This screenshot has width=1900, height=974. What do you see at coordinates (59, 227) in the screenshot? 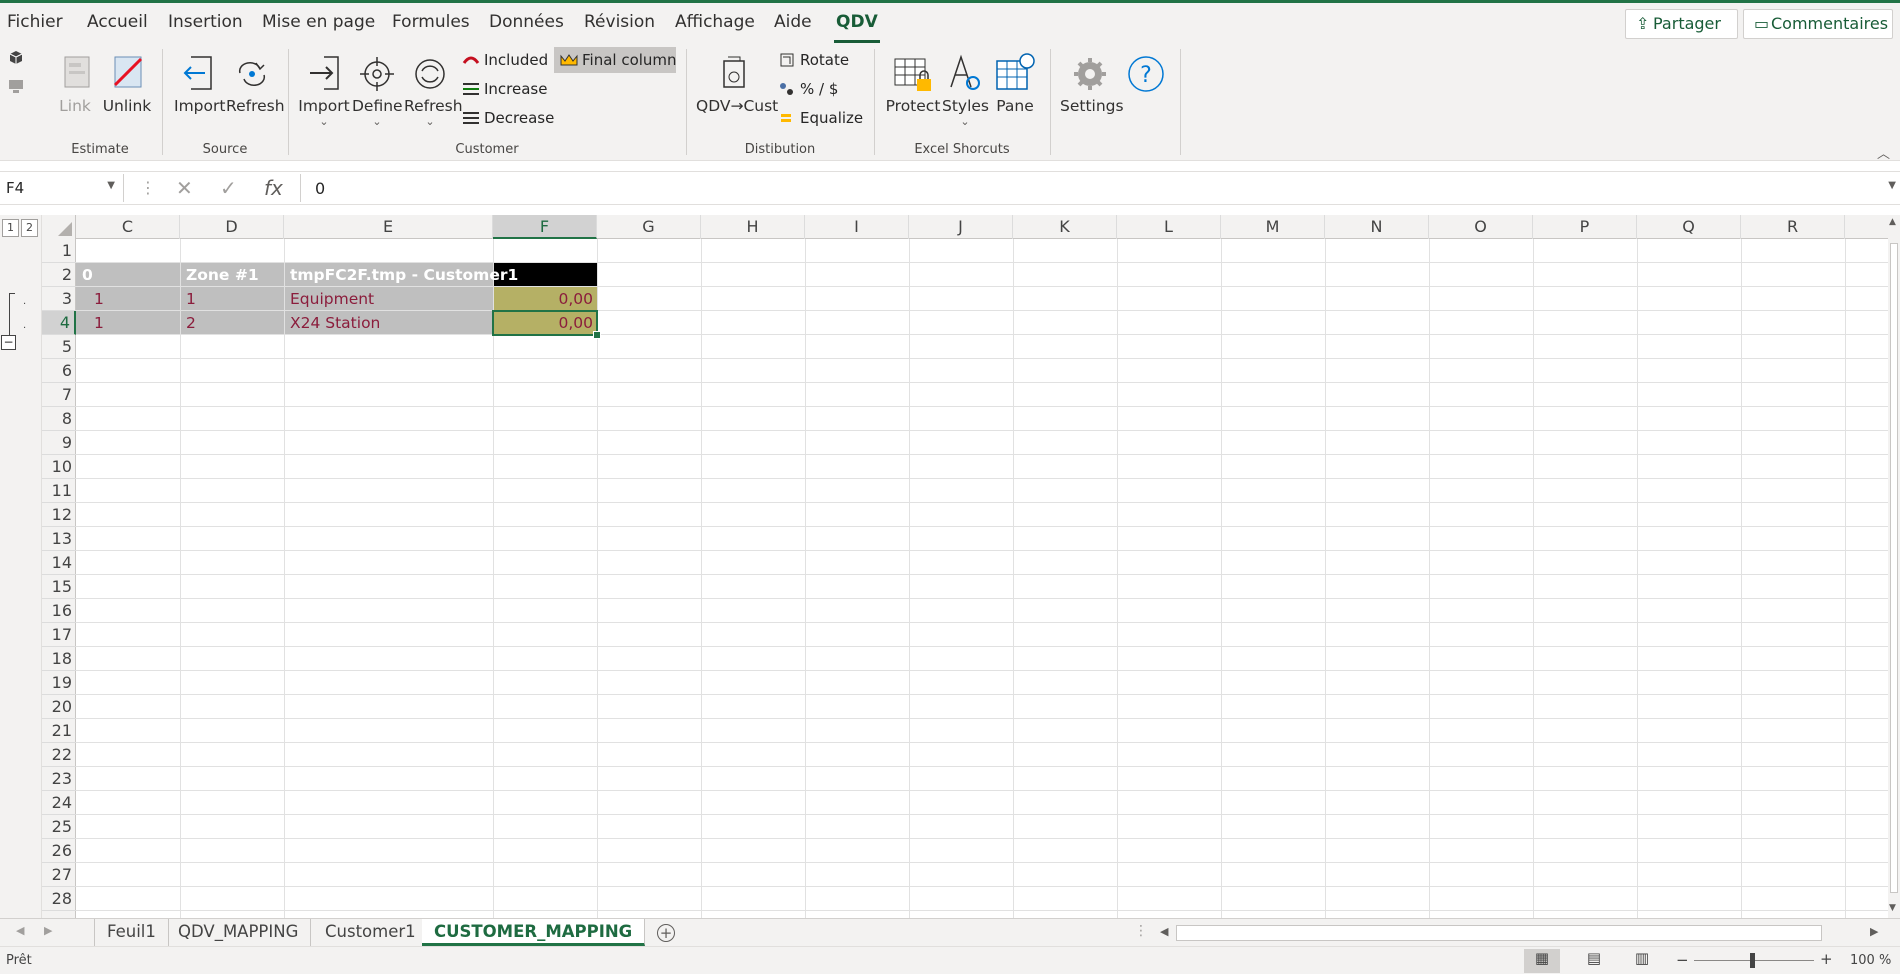
I see `select-all-corner` at bounding box center [59, 227].